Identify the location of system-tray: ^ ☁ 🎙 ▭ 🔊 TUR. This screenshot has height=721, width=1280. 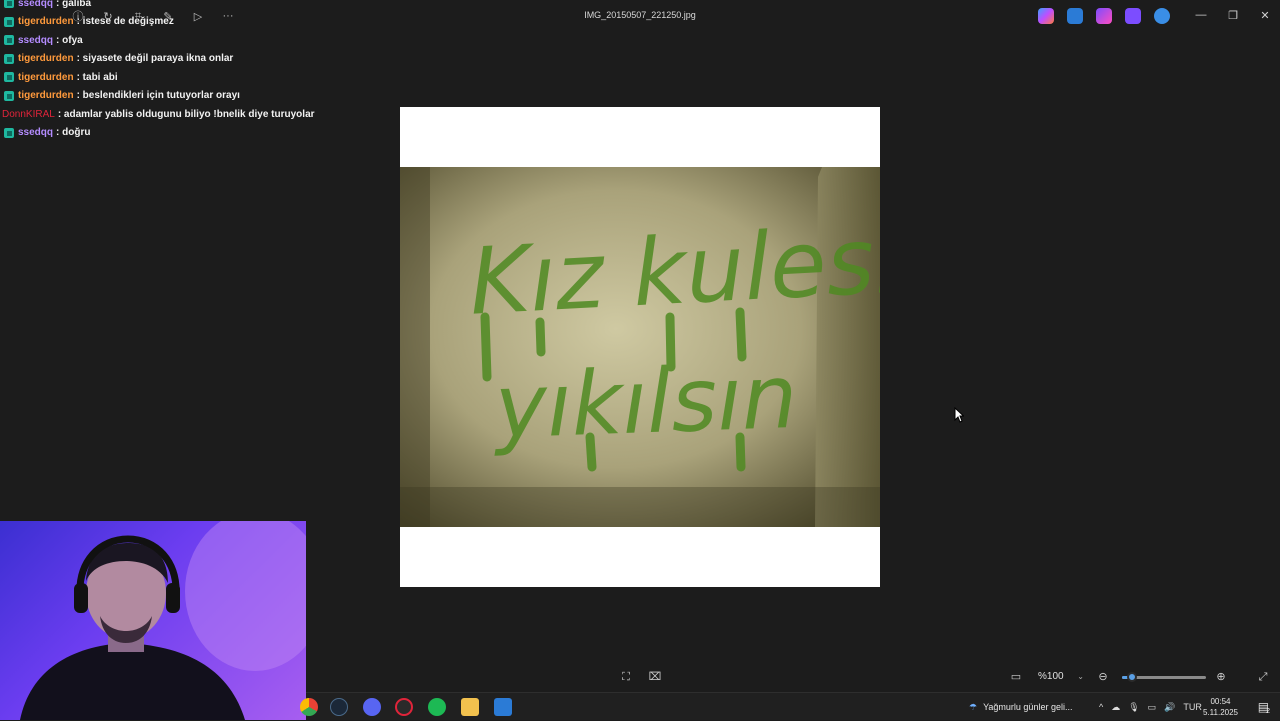
(1150, 707).